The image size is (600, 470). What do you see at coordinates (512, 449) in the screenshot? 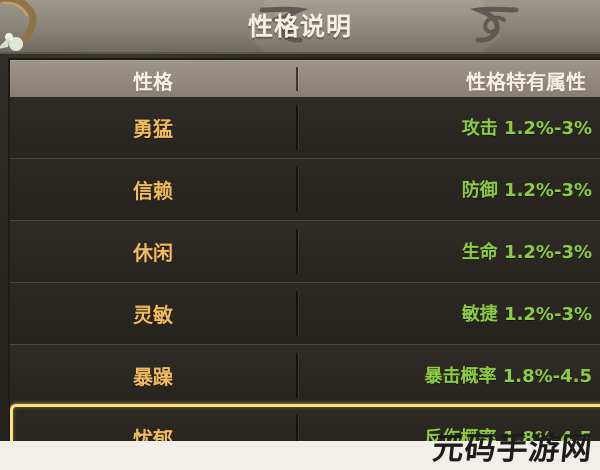
I see `watermark-text: 元码手游网` at bounding box center [512, 449].